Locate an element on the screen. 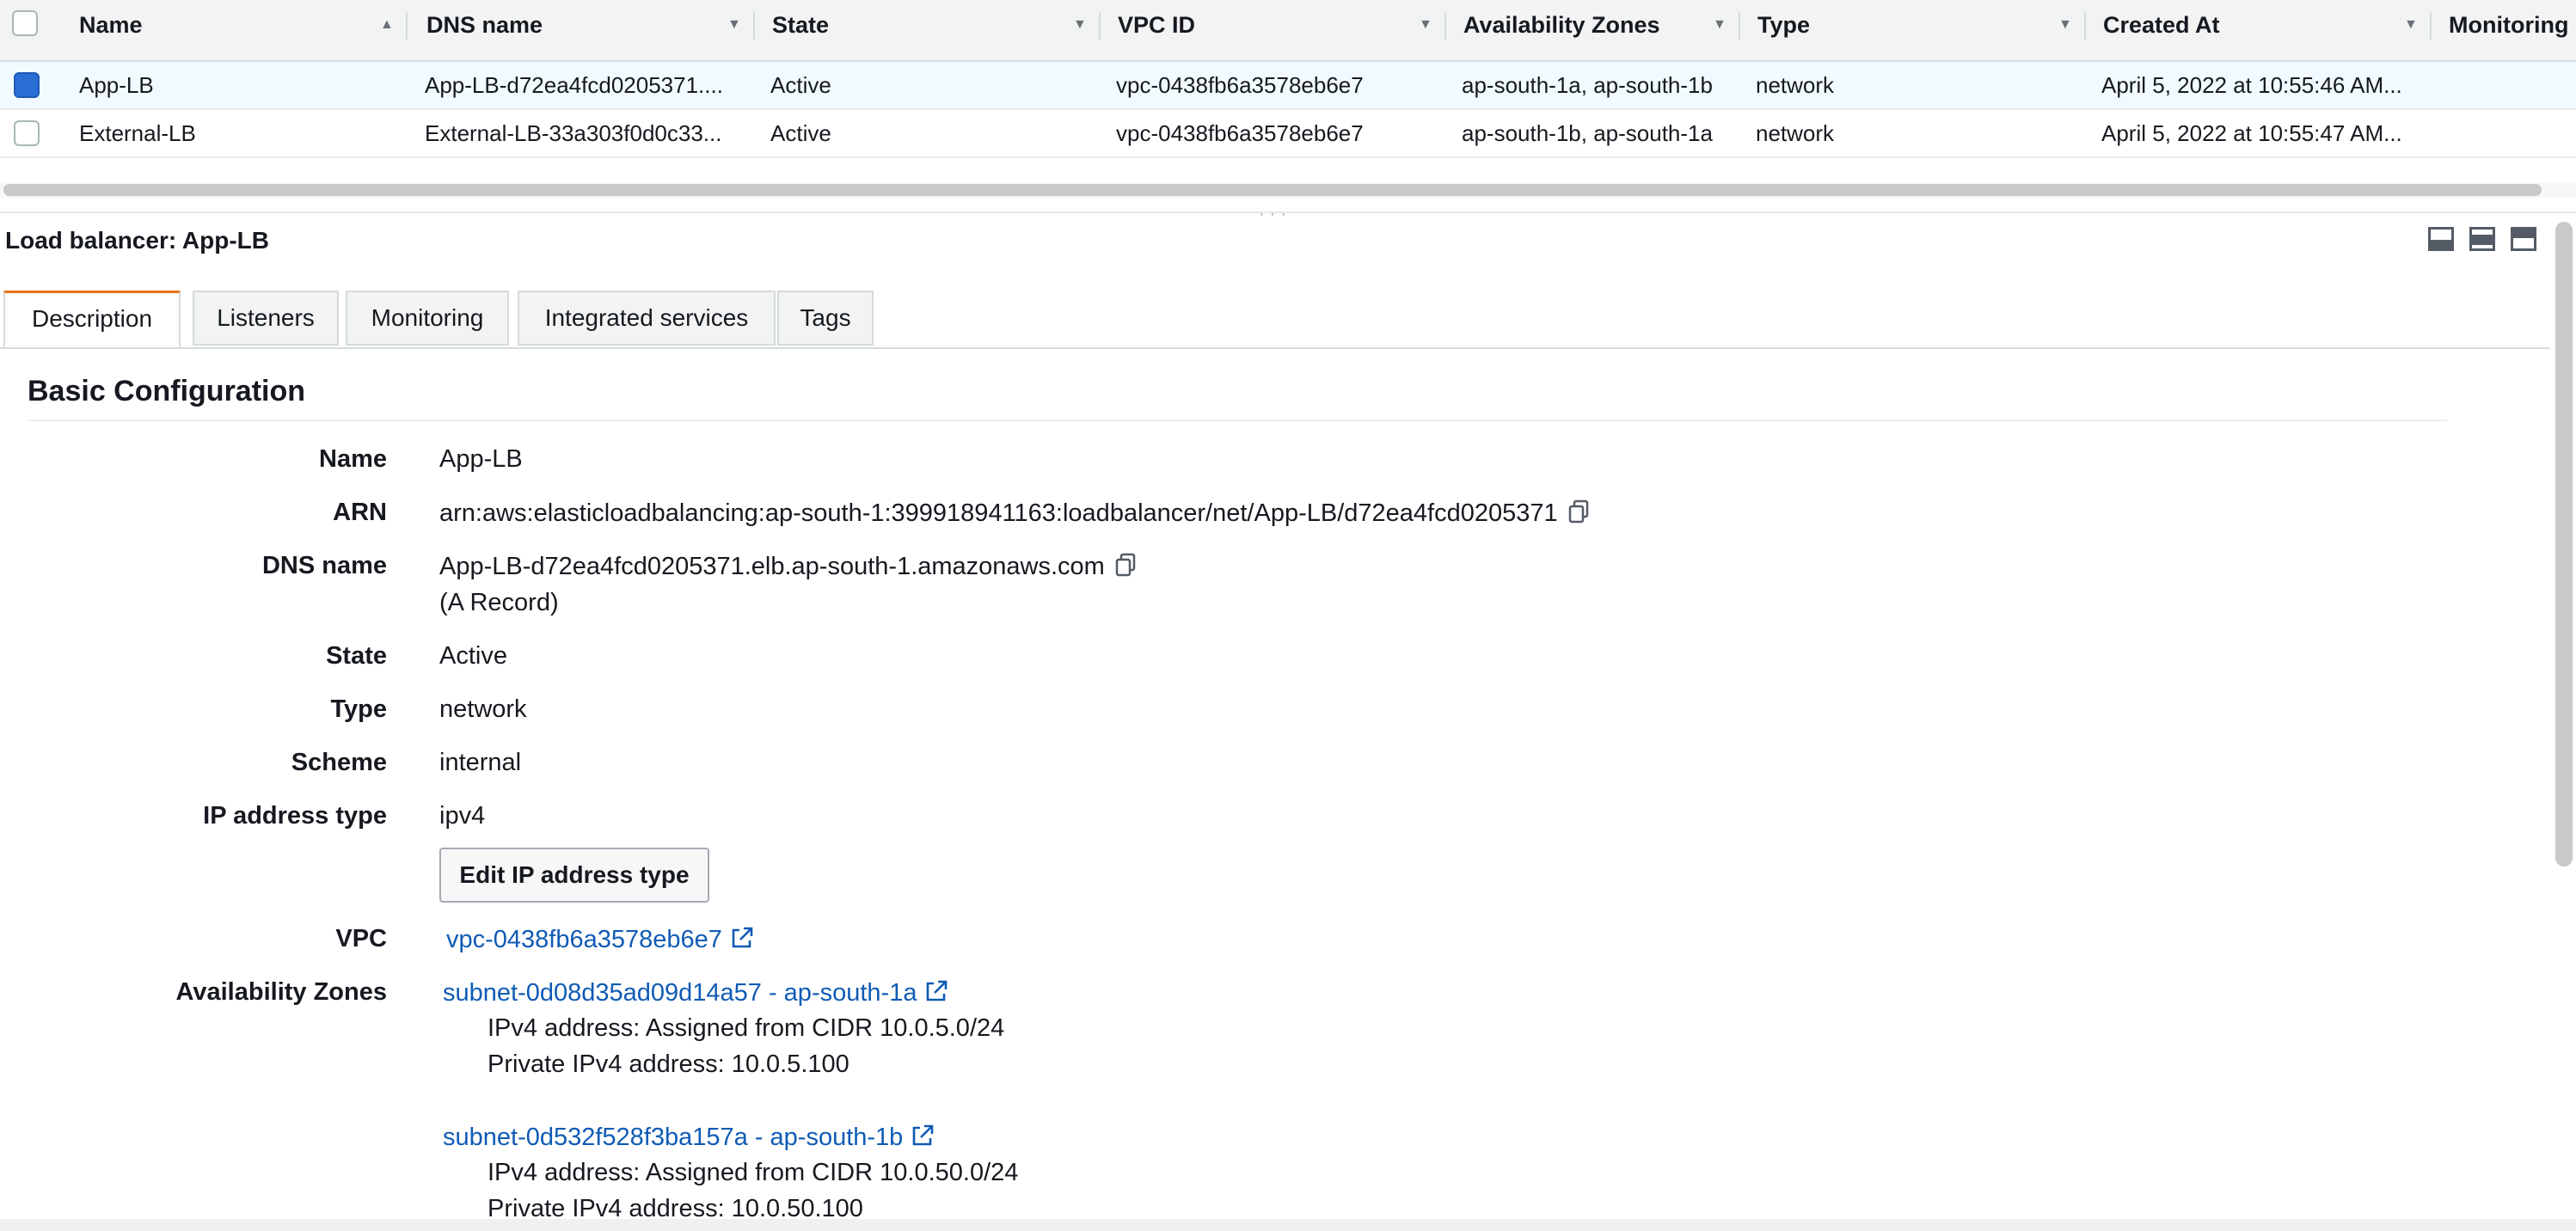 This screenshot has height=1231, width=2576. column-header-state: State ▼ is located at coordinates (928, 30).